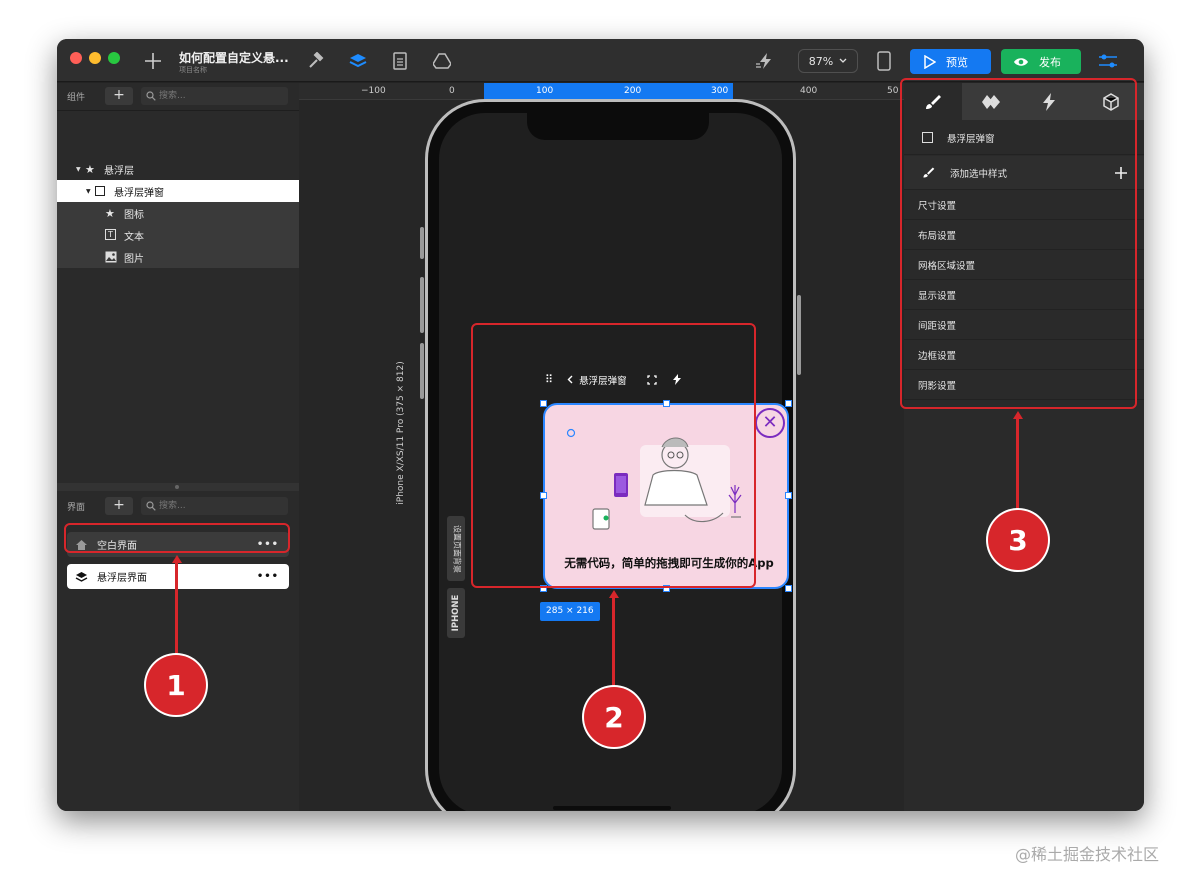 Image resolution: width=1200 pixels, height=886 pixels. What do you see at coordinates (893, 91) in the screenshot?
I see `ruler-tick: 50` at bounding box center [893, 91].